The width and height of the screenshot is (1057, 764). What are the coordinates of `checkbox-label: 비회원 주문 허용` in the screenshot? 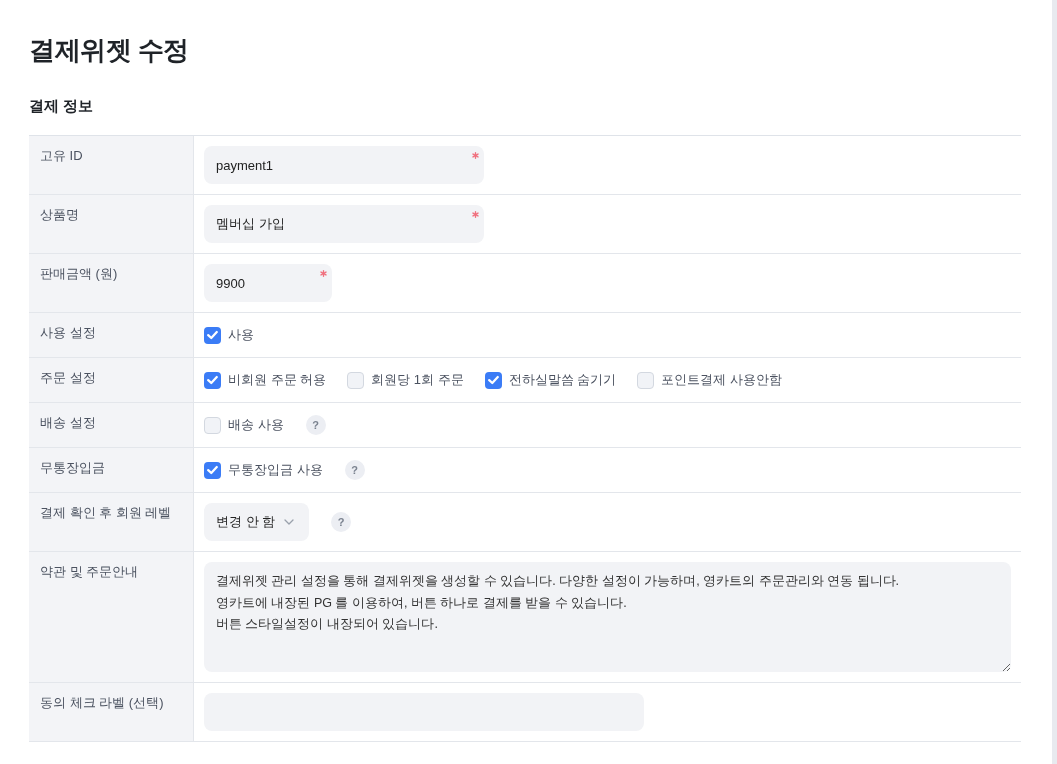 It's located at (277, 380).